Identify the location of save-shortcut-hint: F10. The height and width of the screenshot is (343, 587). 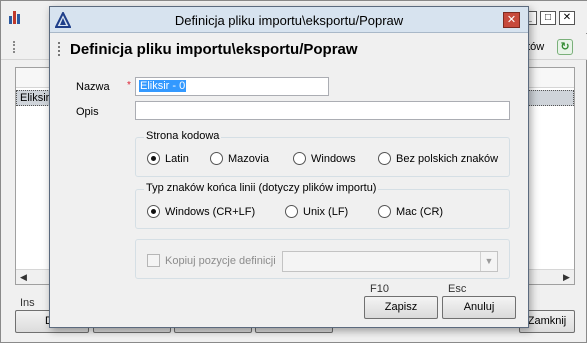
(379, 289).